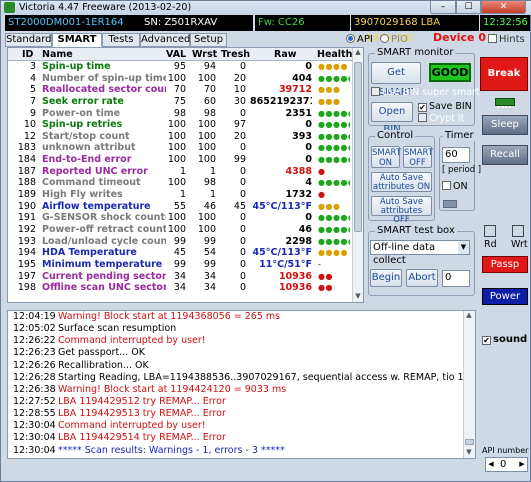 This screenshot has width=531, height=482. What do you see at coordinates (418, 157) in the screenshot?
I see `smart-off-button: SMART OFF` at bounding box center [418, 157].